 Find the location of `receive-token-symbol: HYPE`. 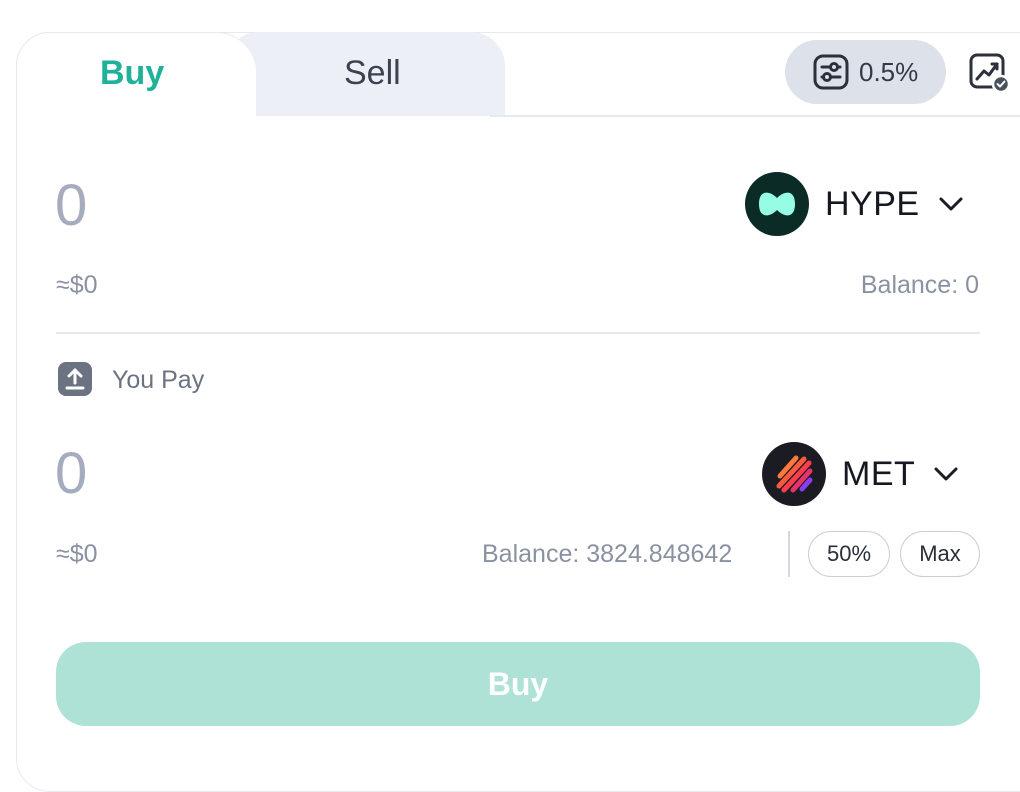

receive-token-symbol: HYPE is located at coordinates (872, 203).